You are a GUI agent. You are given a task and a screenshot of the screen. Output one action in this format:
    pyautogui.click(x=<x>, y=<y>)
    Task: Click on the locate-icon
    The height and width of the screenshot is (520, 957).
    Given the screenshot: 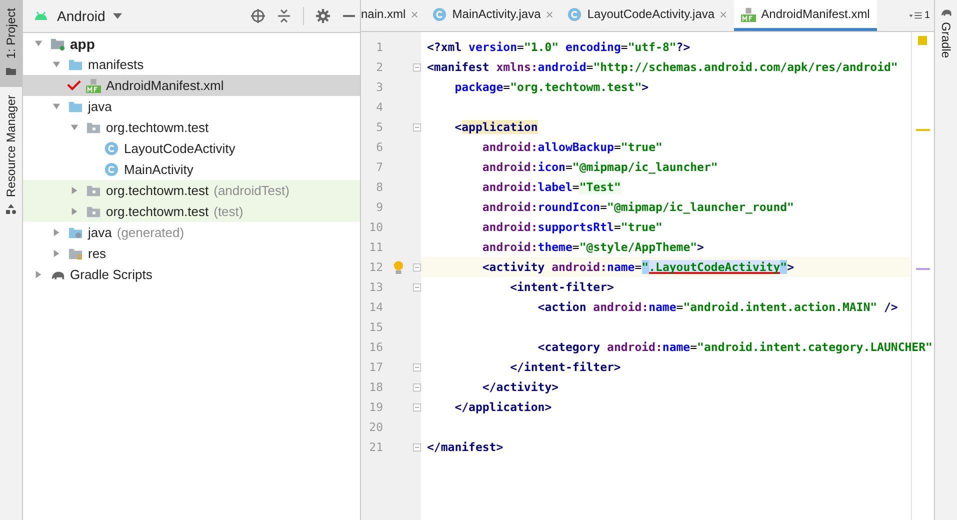 What is the action you would take?
    pyautogui.click(x=258, y=16)
    